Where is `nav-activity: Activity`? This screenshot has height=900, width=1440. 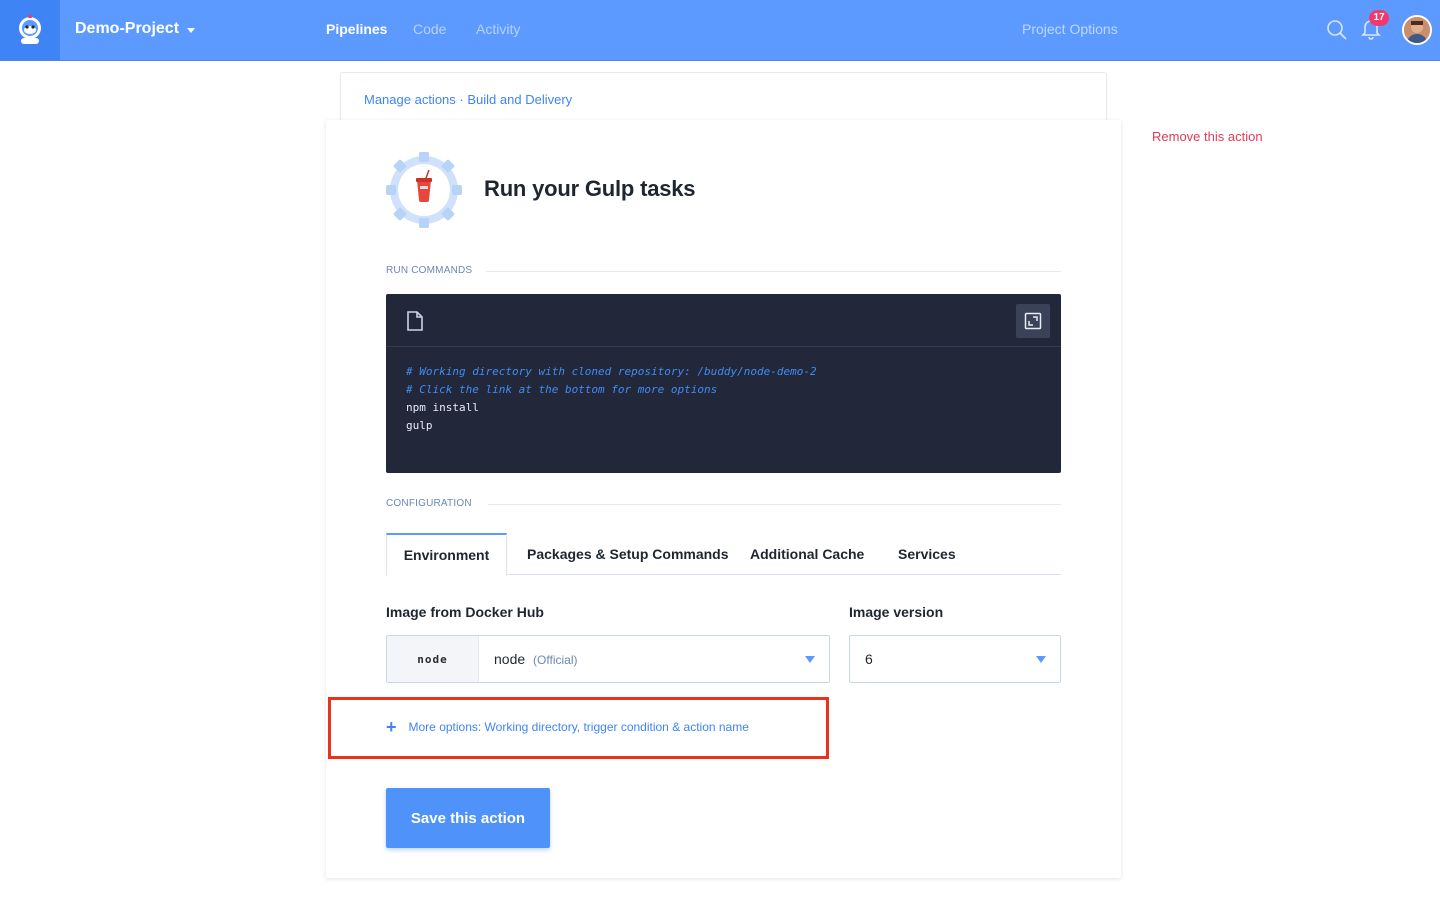 nav-activity: Activity is located at coordinates (498, 29).